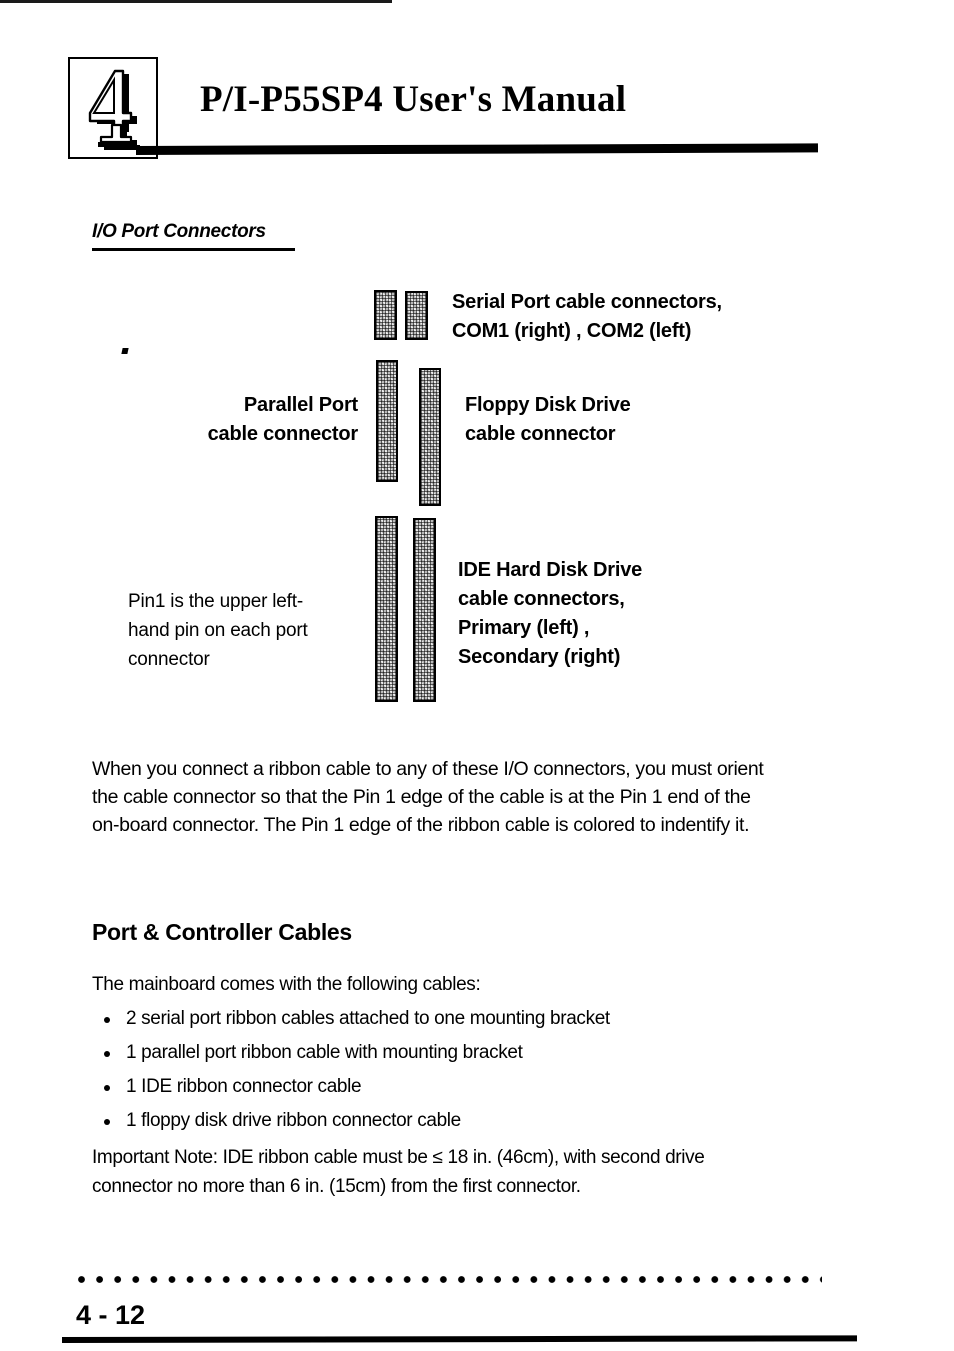 The width and height of the screenshot is (954, 1351). What do you see at coordinates (524, 628) in the screenshot?
I see `ide-label-line-3: Primary (left) ,` at bounding box center [524, 628].